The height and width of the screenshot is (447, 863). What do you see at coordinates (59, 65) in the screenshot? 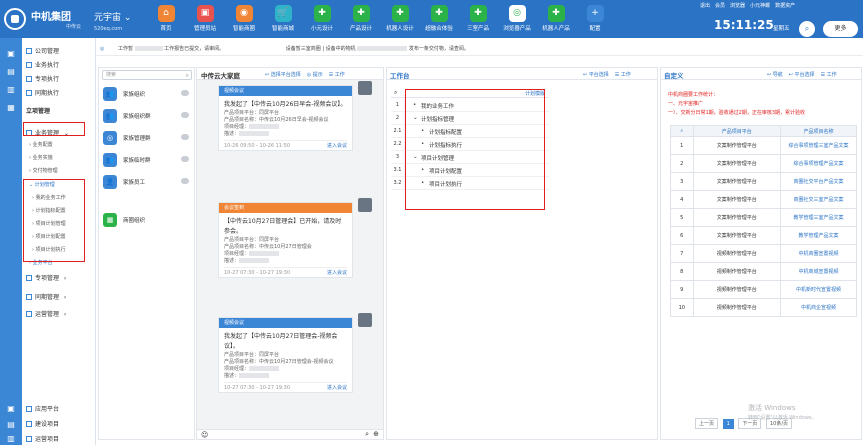
I see `sidebar-item: 业务执行` at bounding box center [59, 65].